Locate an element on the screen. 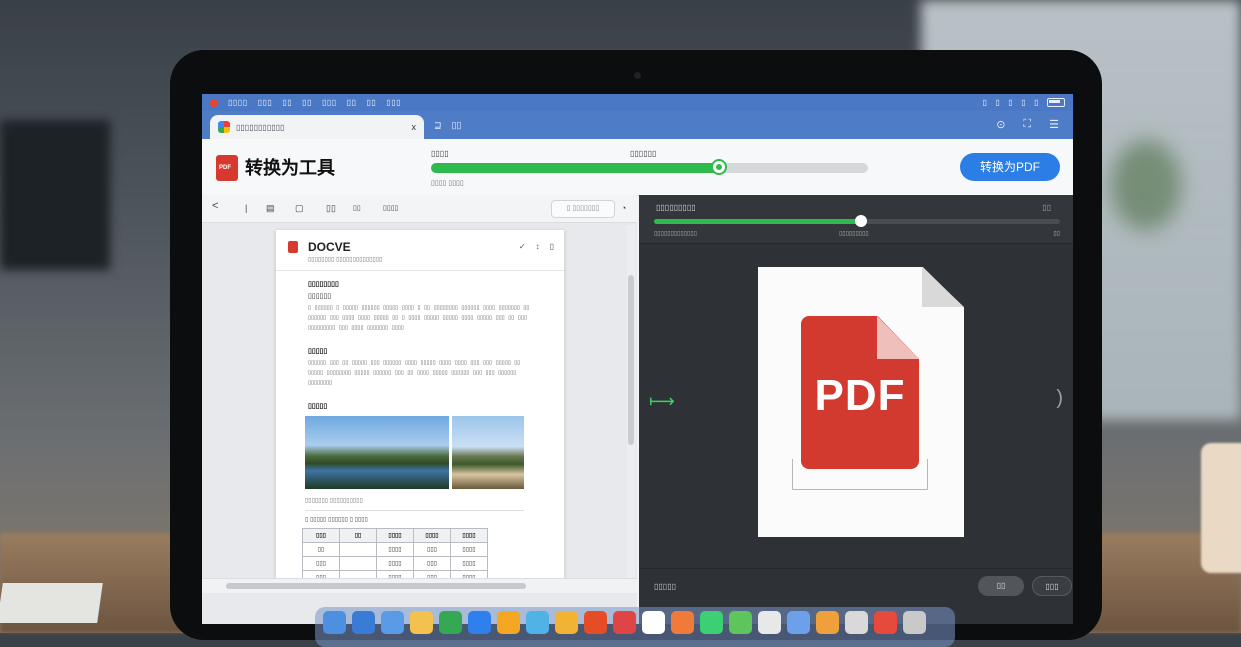 The height and width of the screenshot is (647, 1241). document-toolbar: < | ▤ ▢ ▯▯ ▯▯ ▯▯▯▯ ▯ ▯▯▯▯▯▯▯ ◔ is located at coordinates (419, 209).